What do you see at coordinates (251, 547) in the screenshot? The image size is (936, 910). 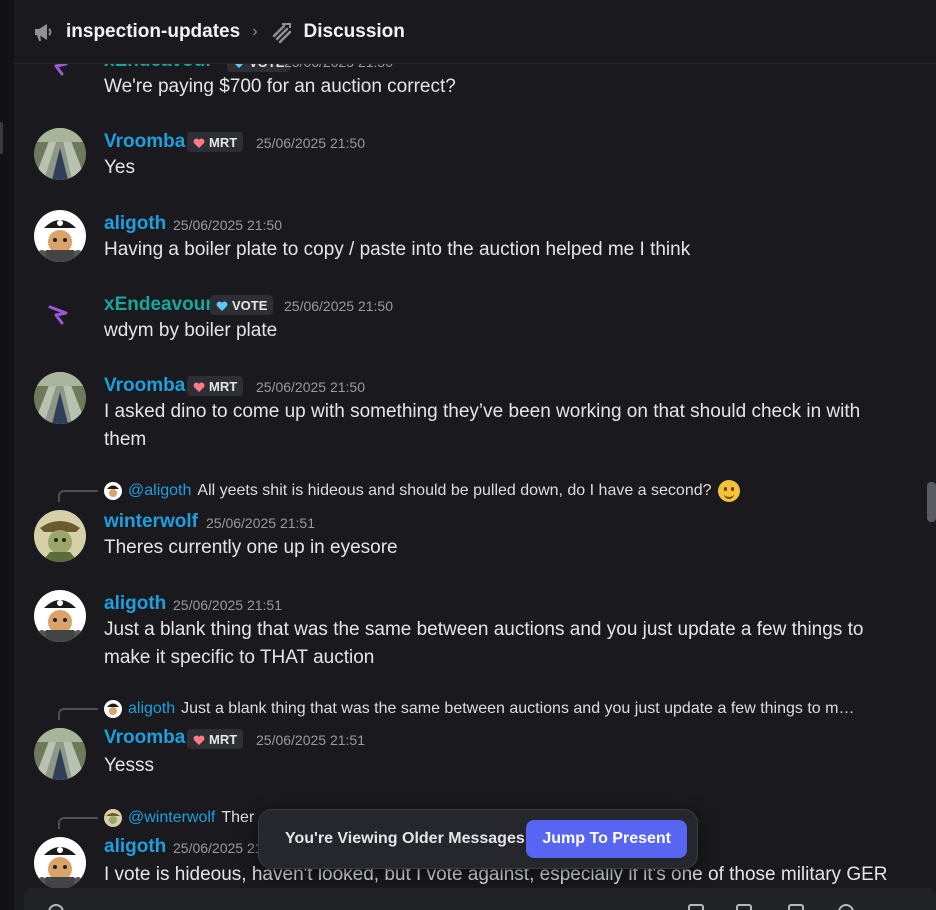 I see `message-text: Theres currently one up in eyesore` at bounding box center [251, 547].